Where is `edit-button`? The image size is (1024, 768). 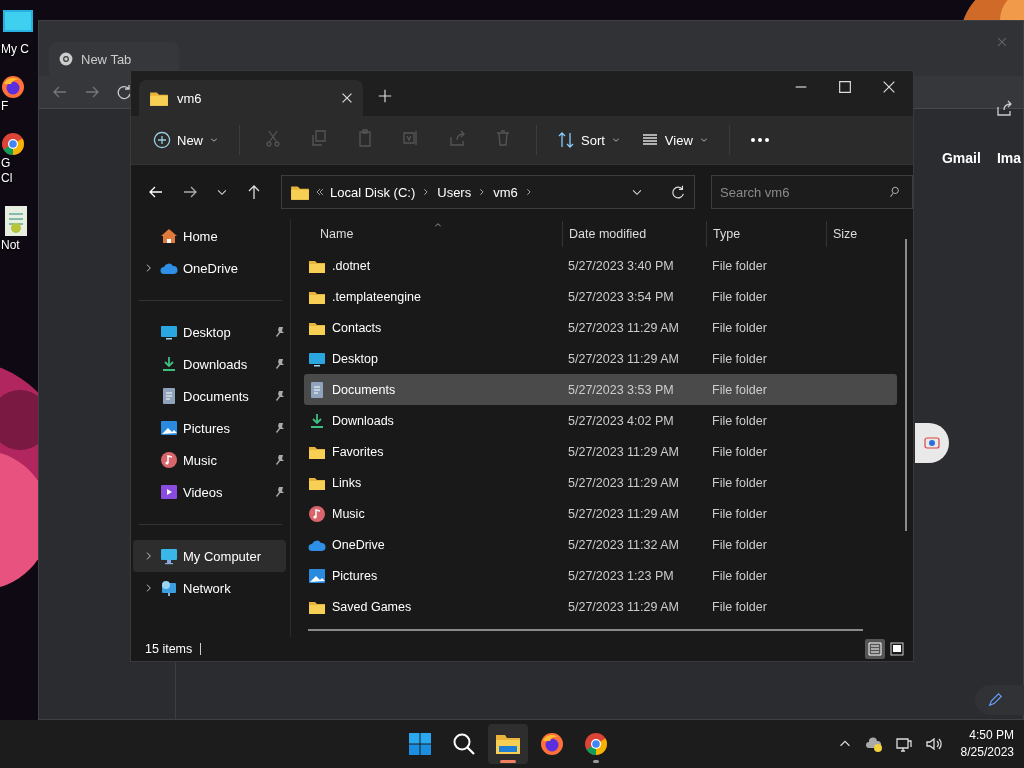
edit-button is located at coordinates (999, 700).